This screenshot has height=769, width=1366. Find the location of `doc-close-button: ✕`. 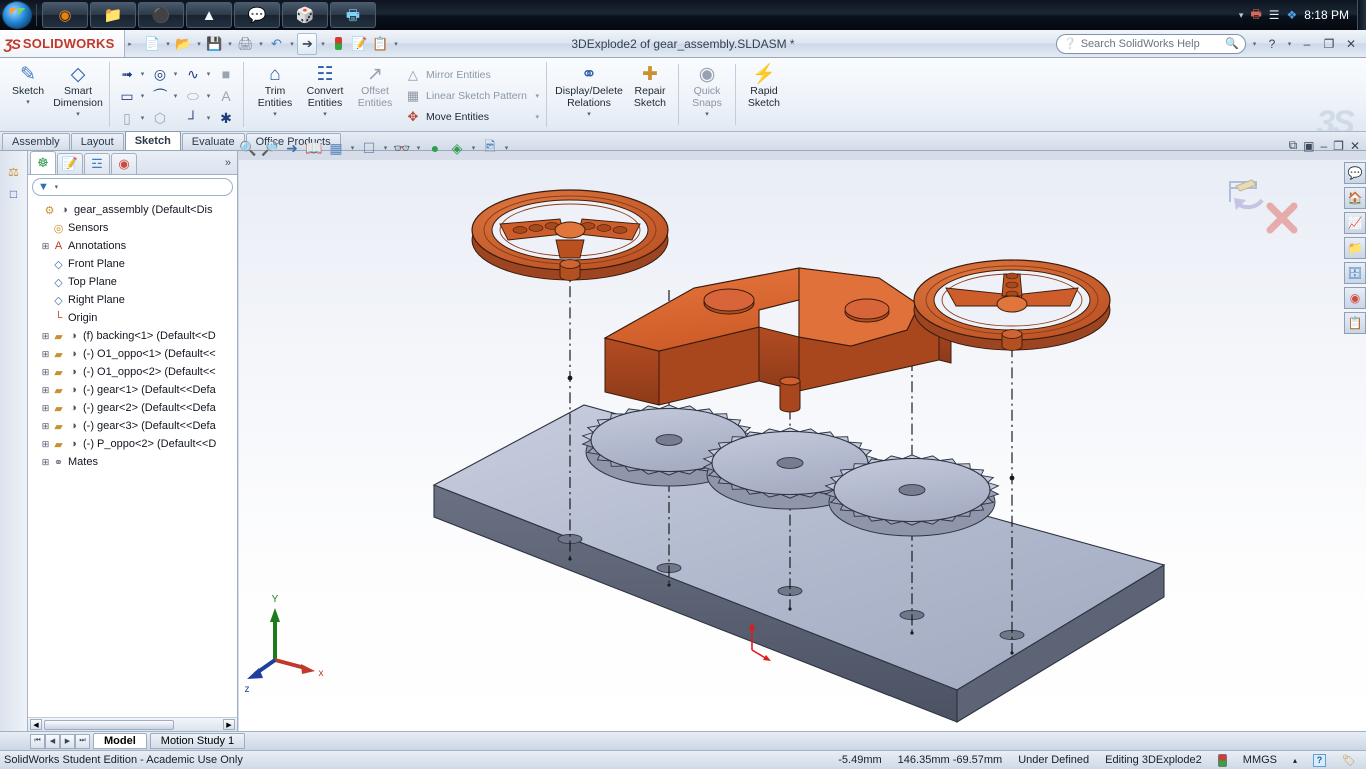

doc-close-button: ✕ is located at coordinates (1355, 146).